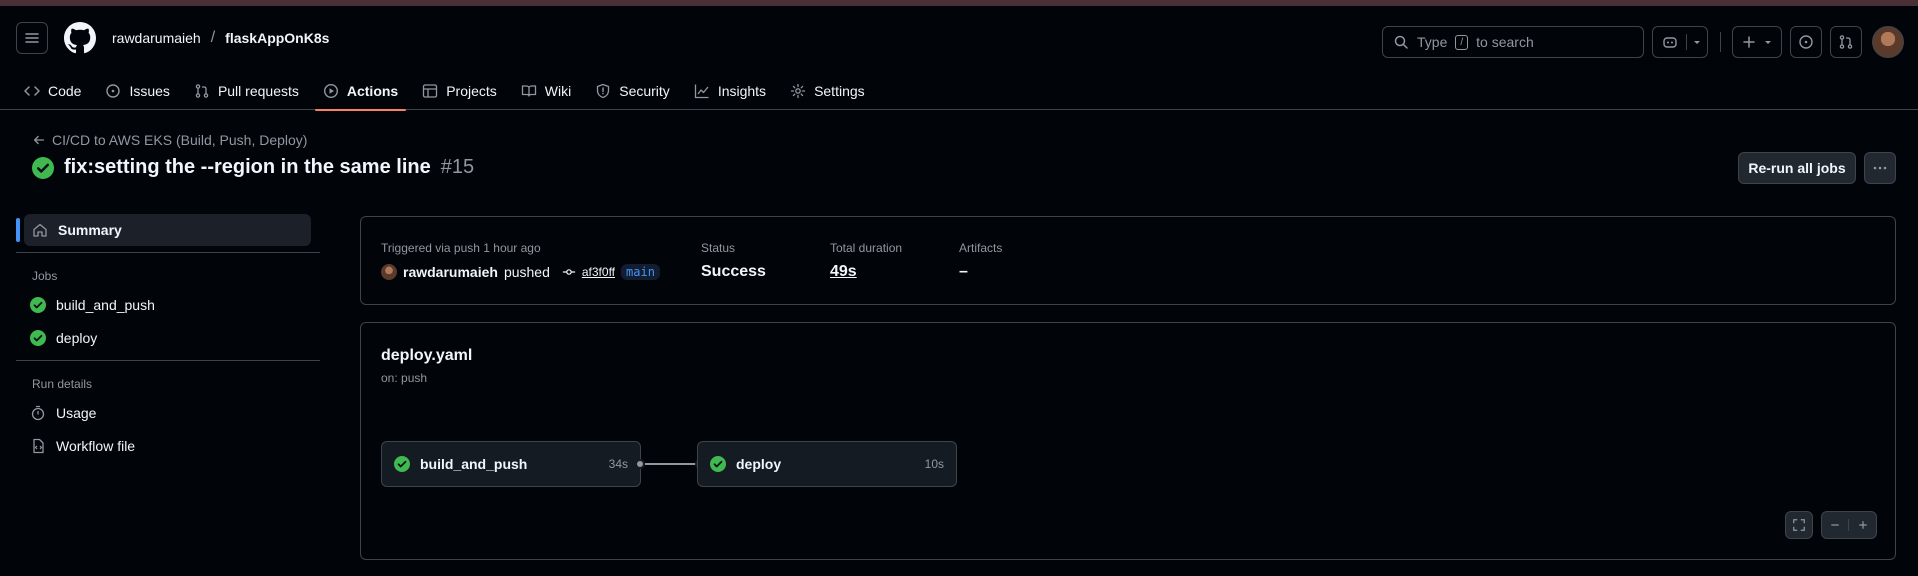 The height and width of the screenshot is (576, 1918). I want to click on tab-label: Wiki, so click(558, 91).